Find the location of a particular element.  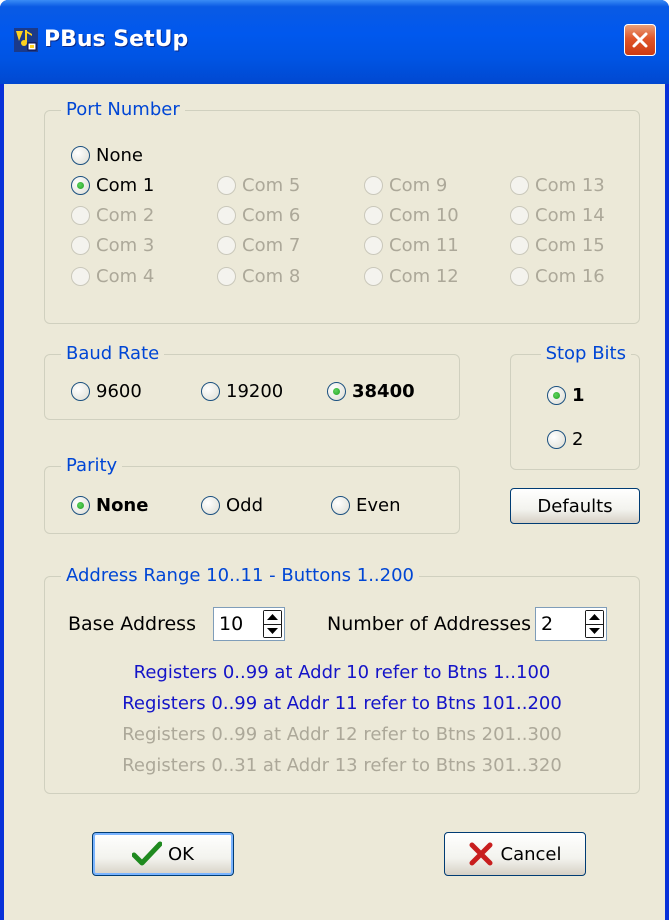

parity-label: Odd is located at coordinates (245, 505).